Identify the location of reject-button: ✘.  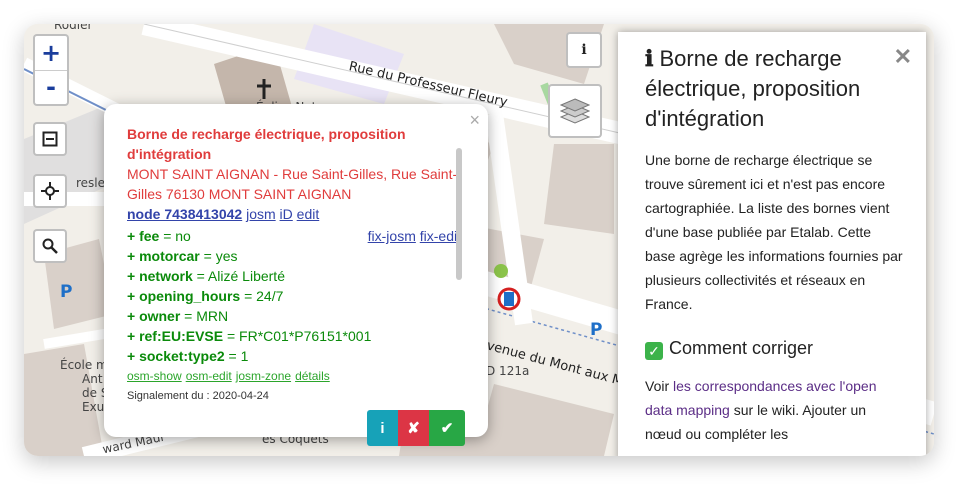
(413, 428).